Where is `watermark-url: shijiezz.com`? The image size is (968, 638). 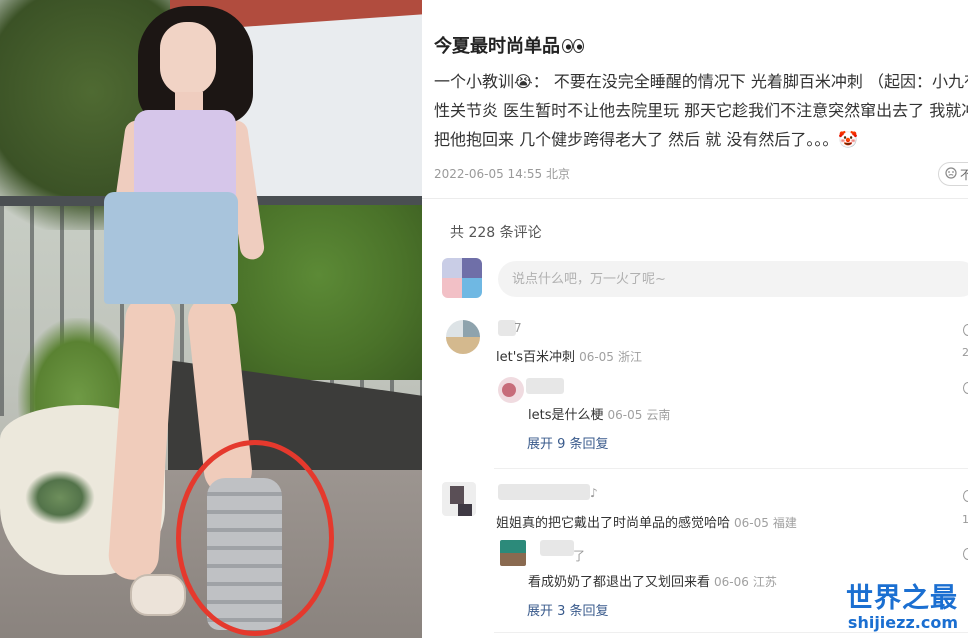 watermark-url: shijiezz.com is located at coordinates (902, 622).